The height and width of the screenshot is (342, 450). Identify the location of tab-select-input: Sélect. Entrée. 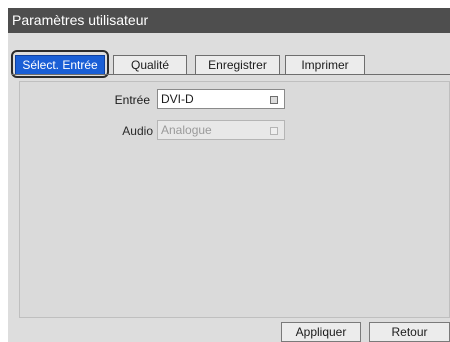
(60, 65).